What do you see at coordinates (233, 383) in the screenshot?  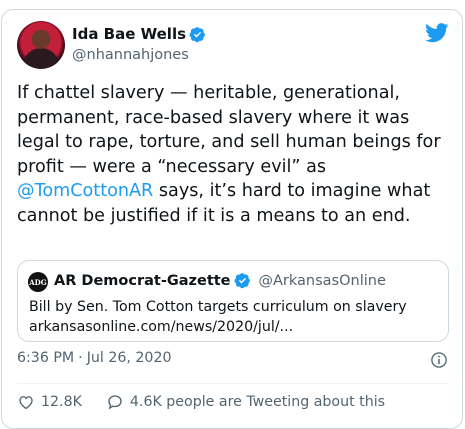 I see `divider` at bounding box center [233, 383].